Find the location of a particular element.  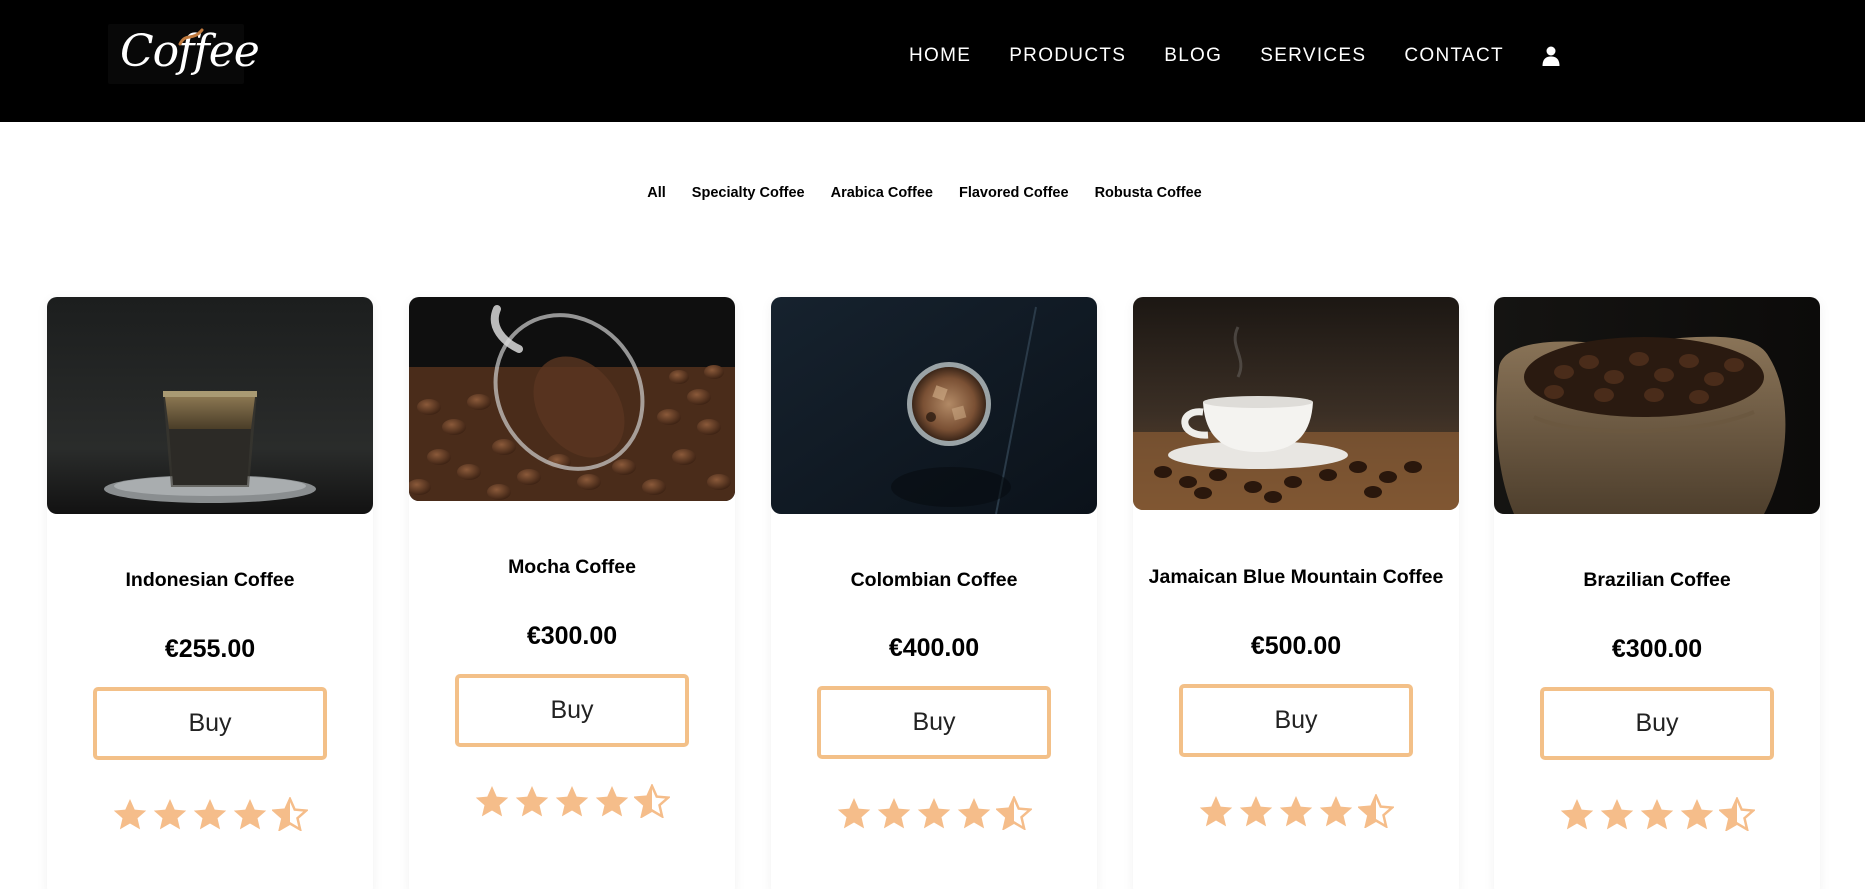

main-nav: HOME PRODUCTS BLOG SERVICES CONTACT is located at coordinates (1234, 56).